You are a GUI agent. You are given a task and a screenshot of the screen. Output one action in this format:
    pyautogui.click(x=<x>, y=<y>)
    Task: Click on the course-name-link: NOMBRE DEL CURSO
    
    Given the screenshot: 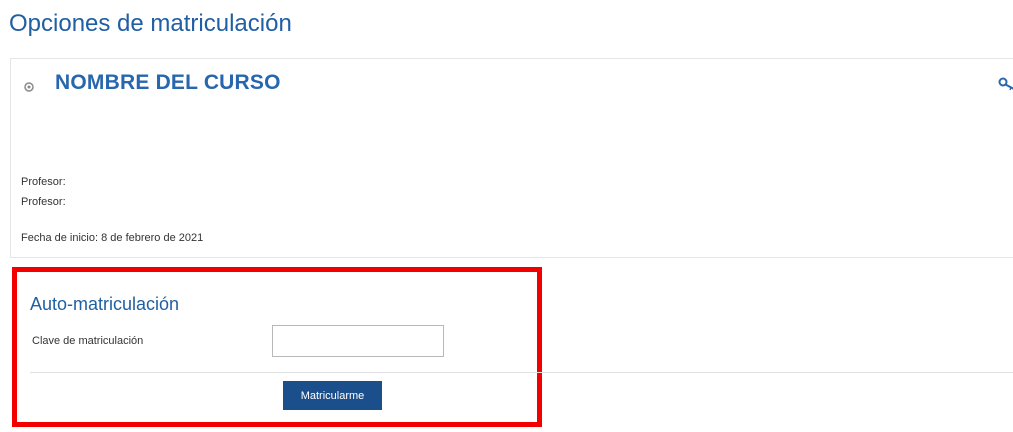 What is the action you would take?
    pyautogui.click(x=168, y=83)
    